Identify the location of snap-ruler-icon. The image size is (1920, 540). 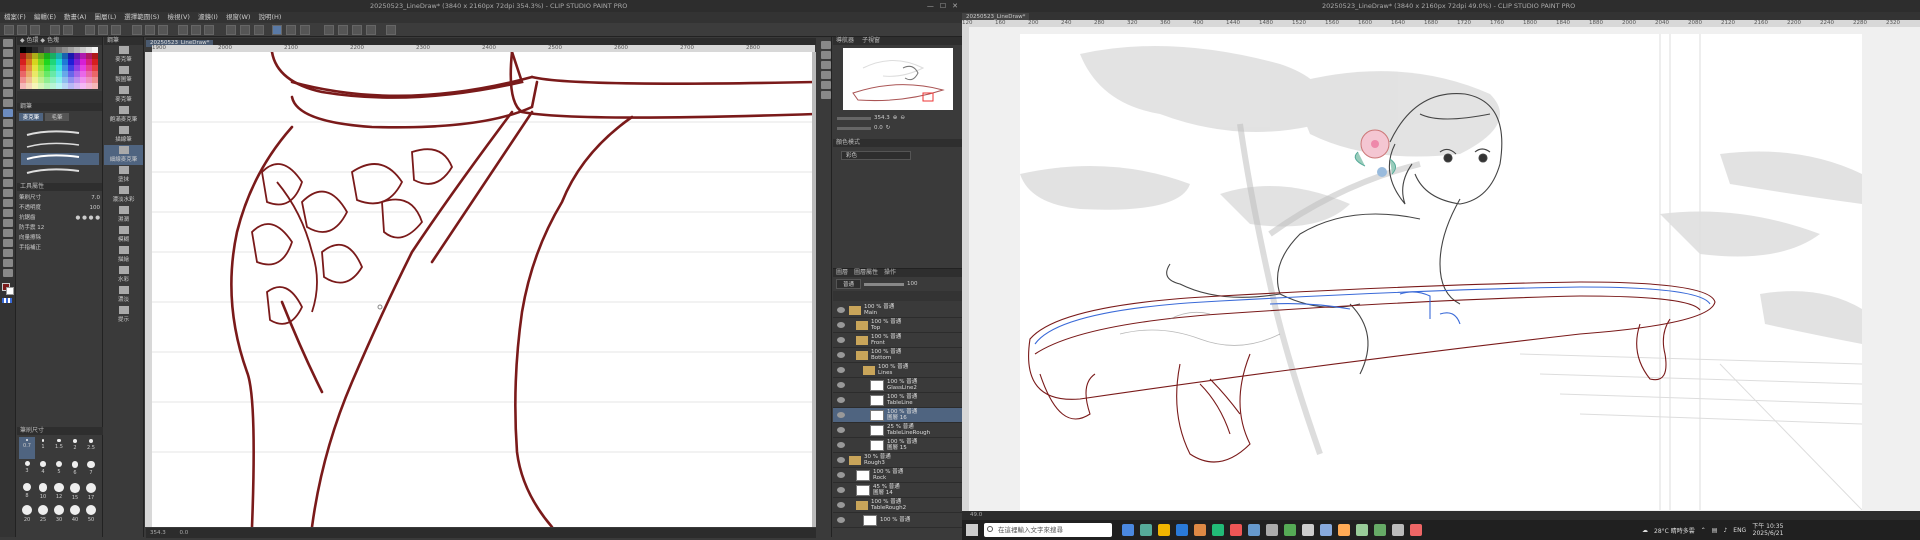
(183, 30).